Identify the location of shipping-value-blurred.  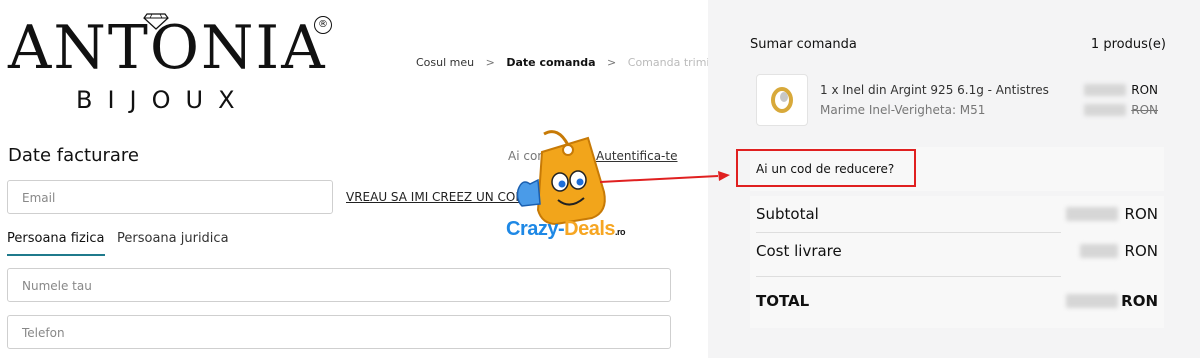
(1099, 251).